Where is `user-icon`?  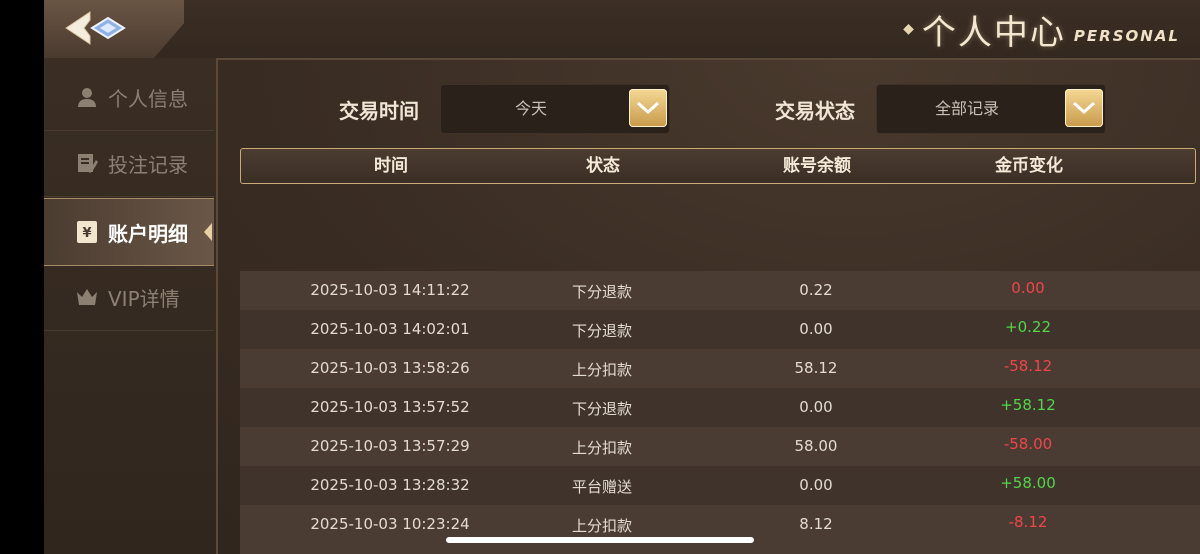 user-icon is located at coordinates (87, 97).